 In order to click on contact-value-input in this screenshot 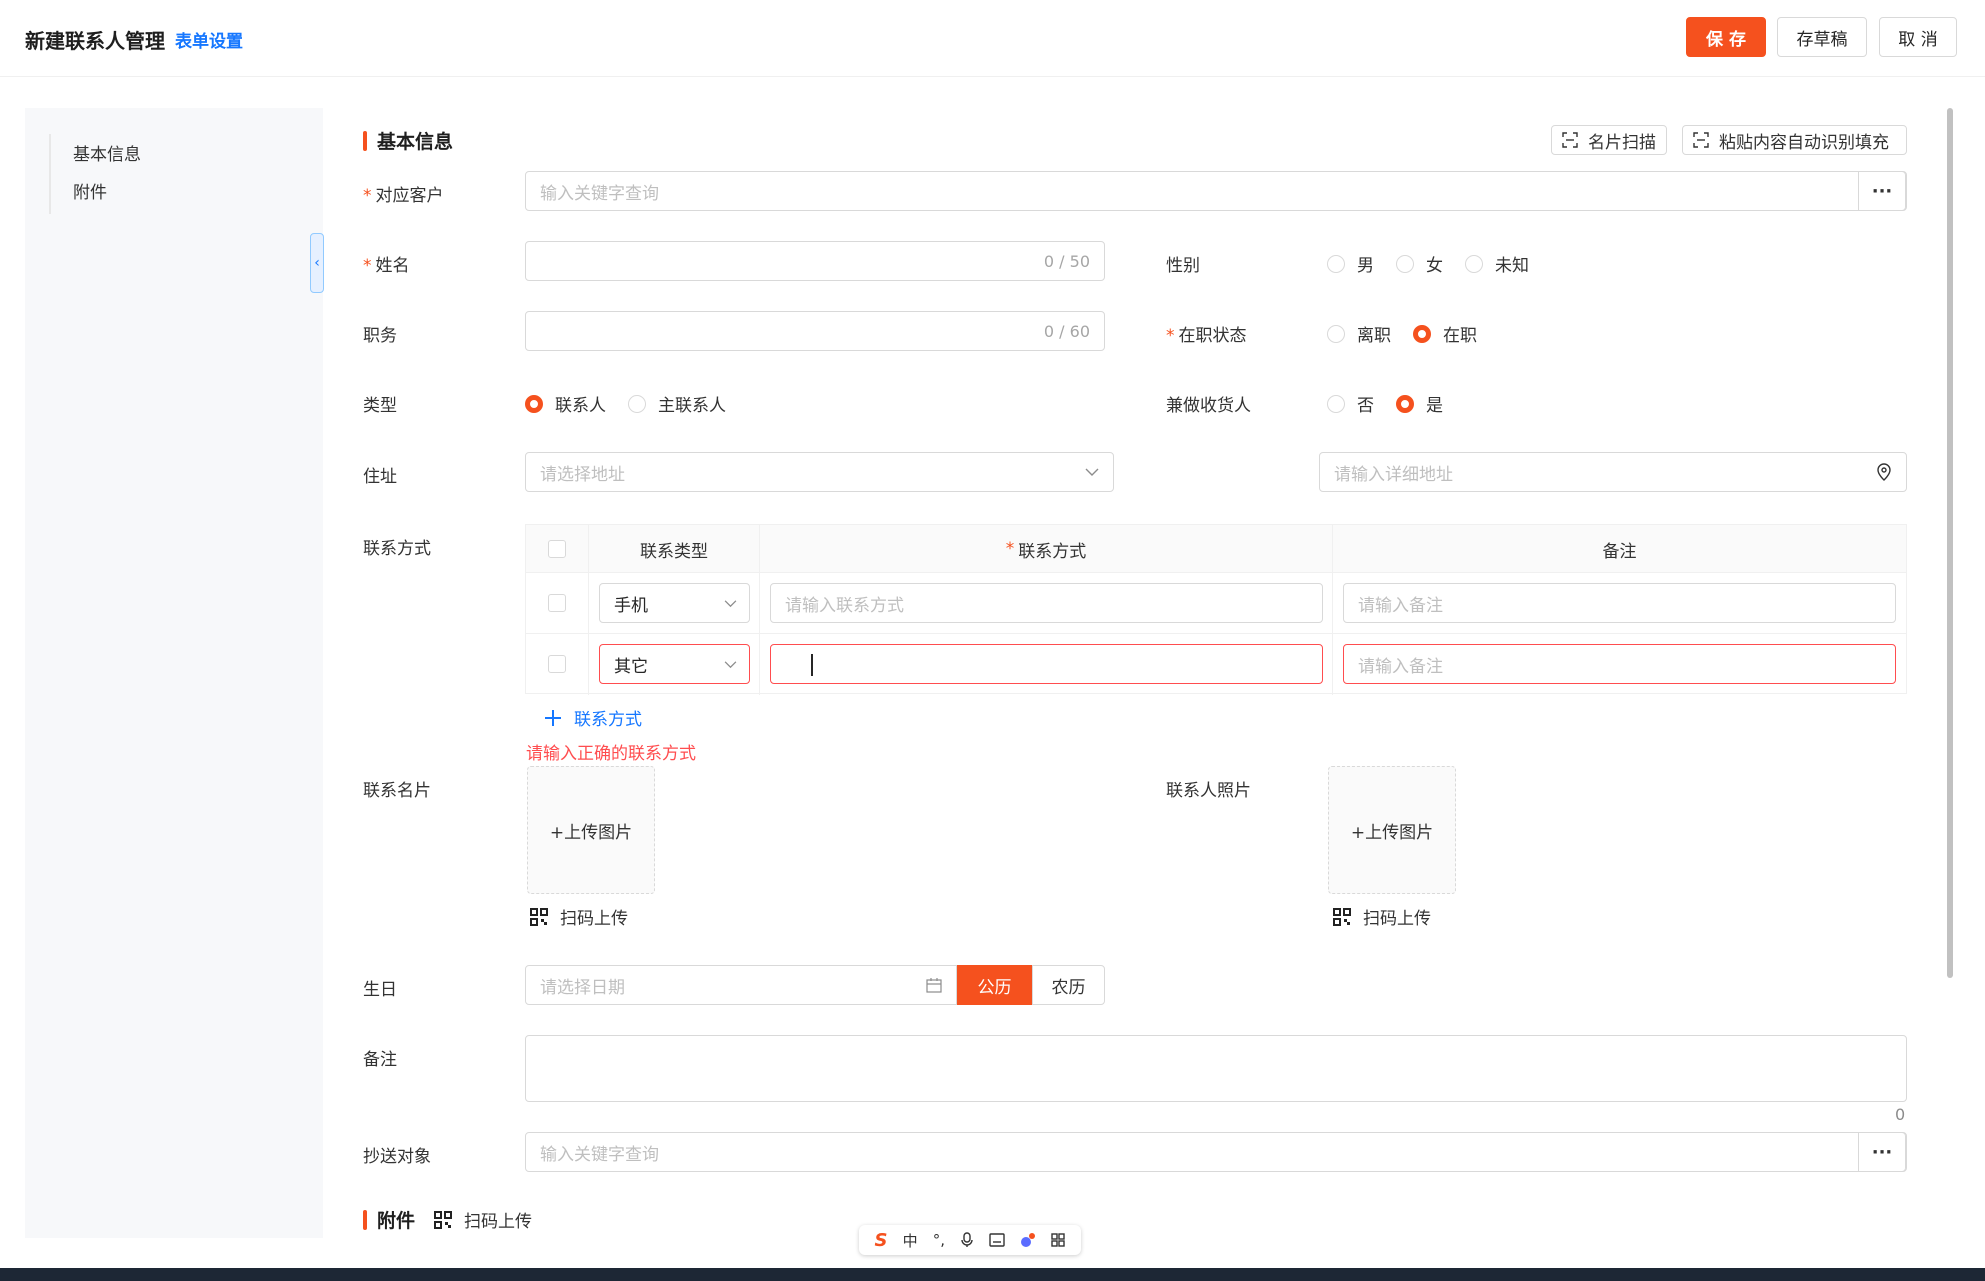, I will do `click(1046, 664)`.